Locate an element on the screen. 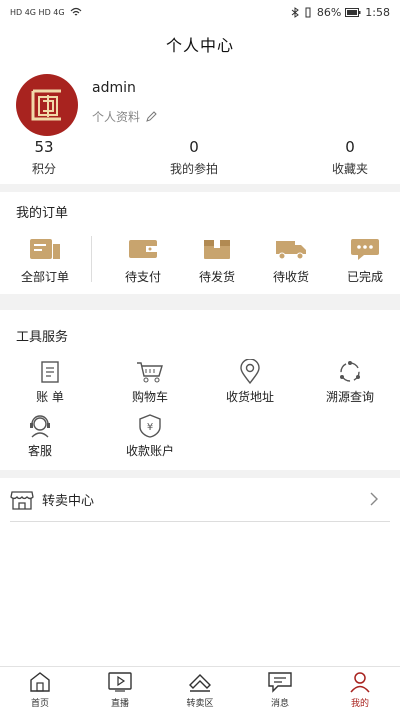 The height and width of the screenshot is (711, 400). tab-live-label: 直播 is located at coordinates (119, 704).